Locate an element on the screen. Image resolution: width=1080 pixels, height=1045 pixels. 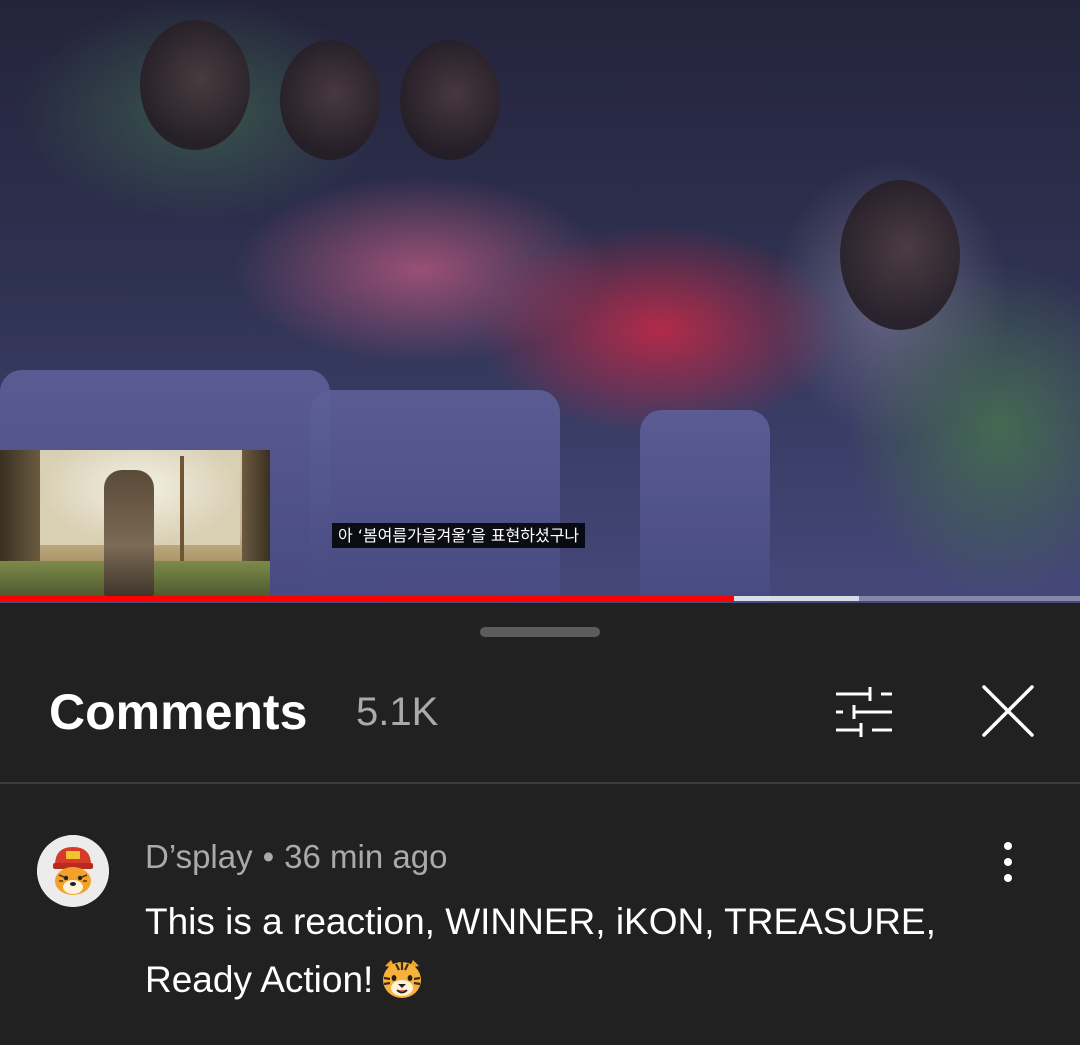
progress-played is located at coordinates (367, 598).